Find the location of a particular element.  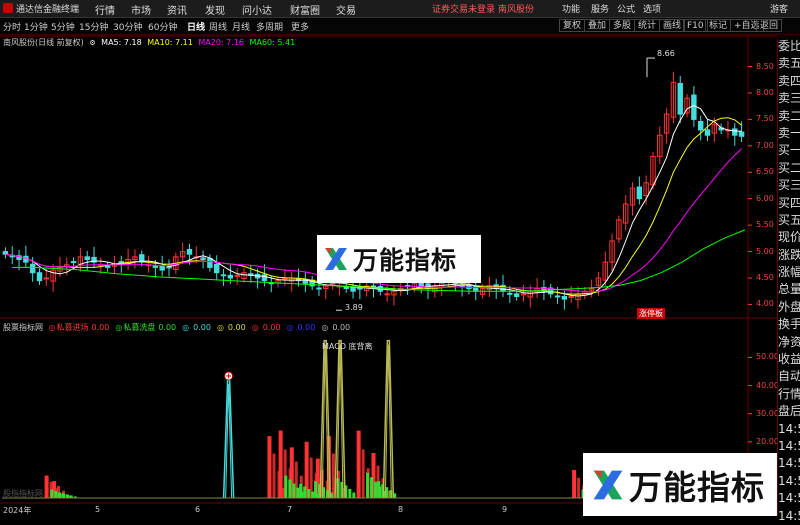

fn-tongji: 统计 is located at coordinates (647, 25).